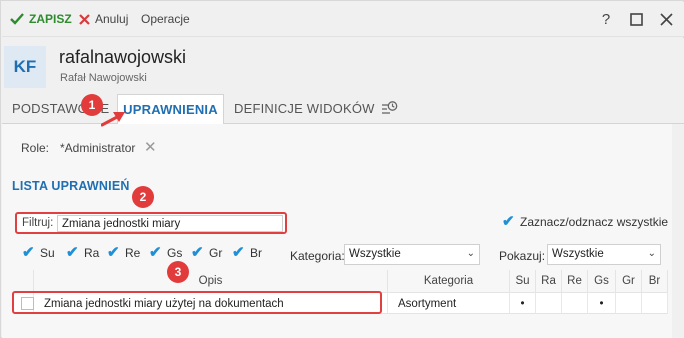 This screenshot has width=684, height=338. I want to click on table-header-br: Br, so click(655, 281).